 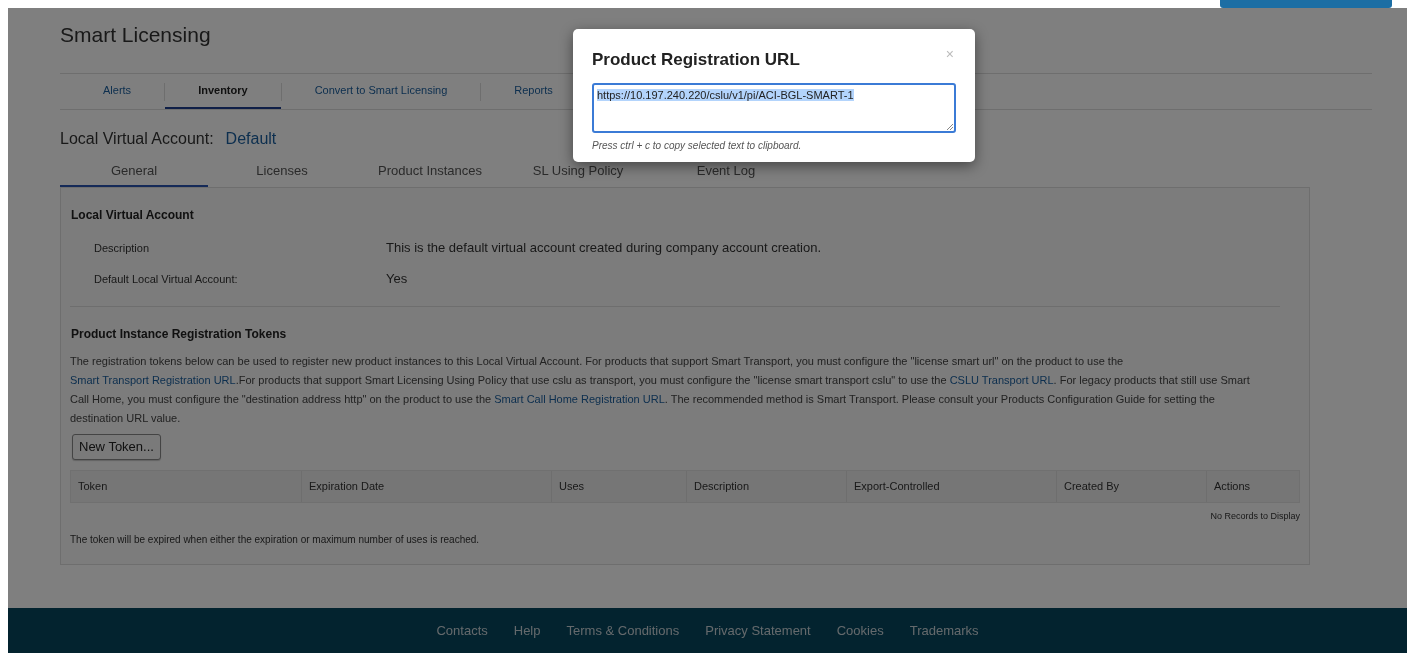 What do you see at coordinates (1252, 486) in the screenshot?
I see `column-header: Actions` at bounding box center [1252, 486].